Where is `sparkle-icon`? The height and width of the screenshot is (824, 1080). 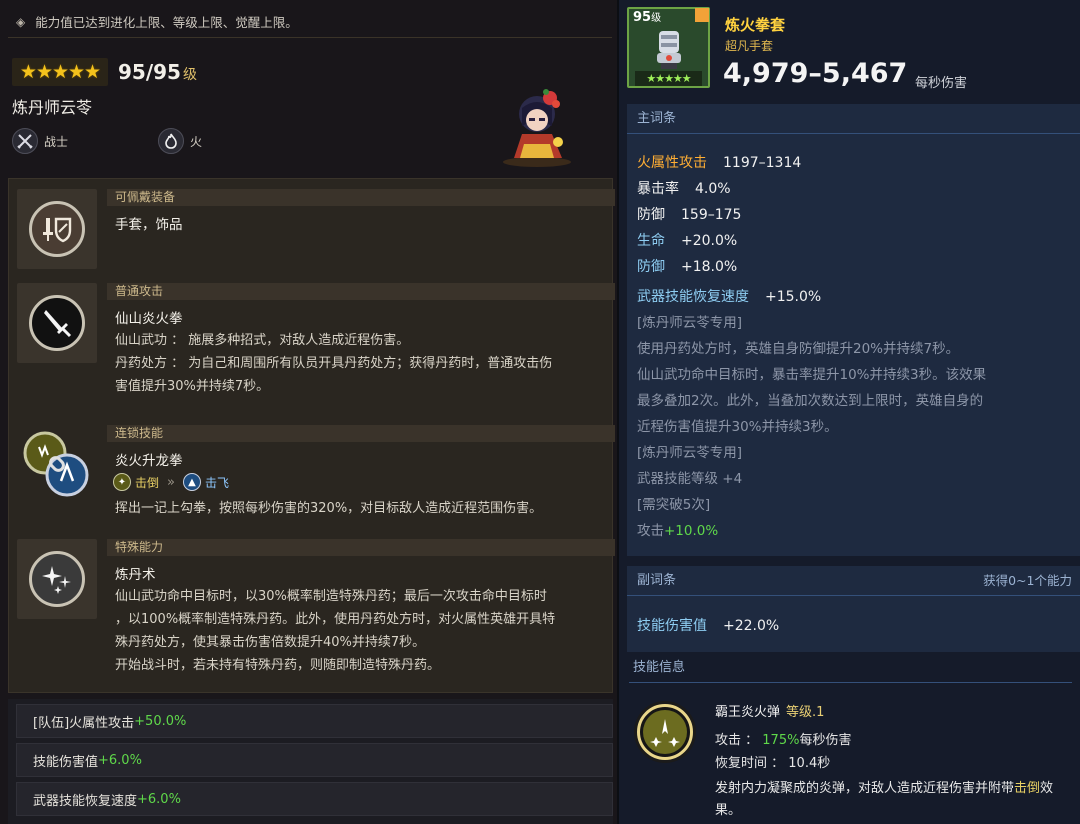 sparkle-icon is located at coordinates (57, 579).